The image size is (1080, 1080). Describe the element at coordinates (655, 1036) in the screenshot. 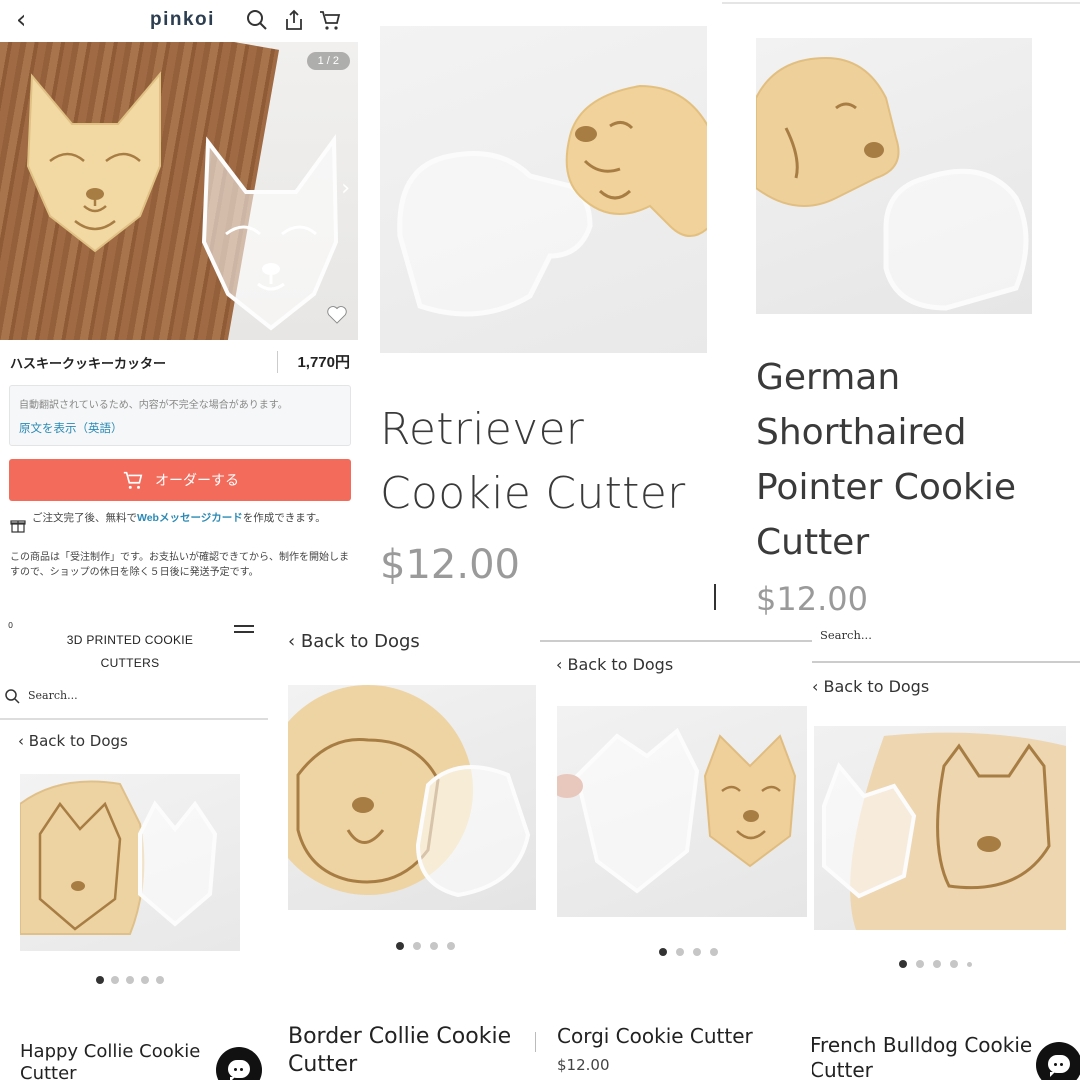

I see `product-title: Corgi Cookie Cutter` at that location.